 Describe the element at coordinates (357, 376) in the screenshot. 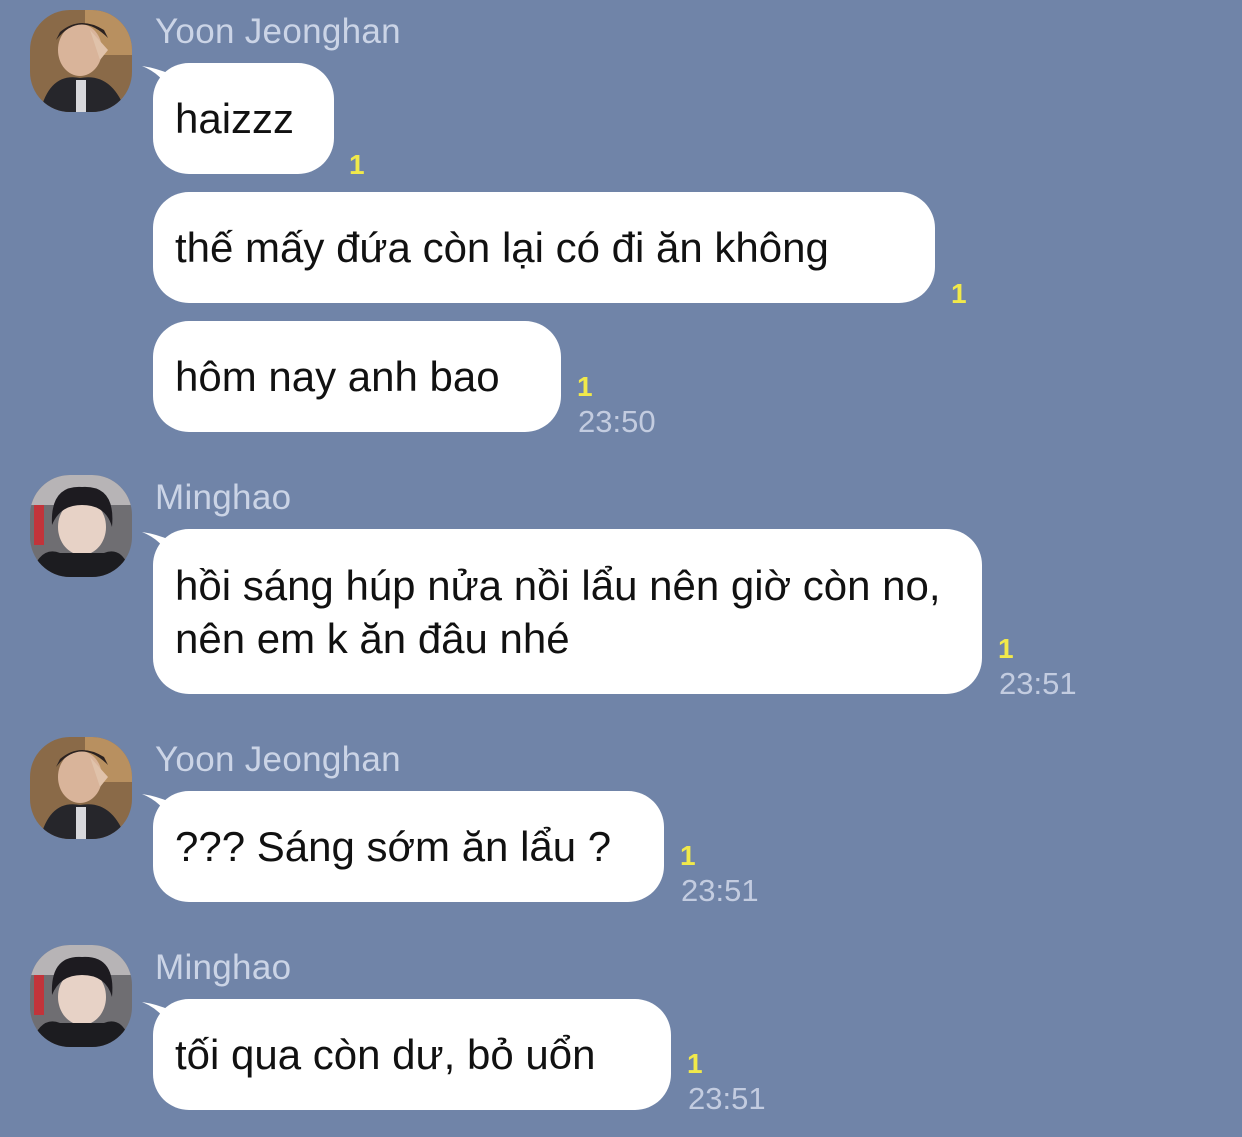

I see `message-bubble: hôm nay anh bao` at that location.